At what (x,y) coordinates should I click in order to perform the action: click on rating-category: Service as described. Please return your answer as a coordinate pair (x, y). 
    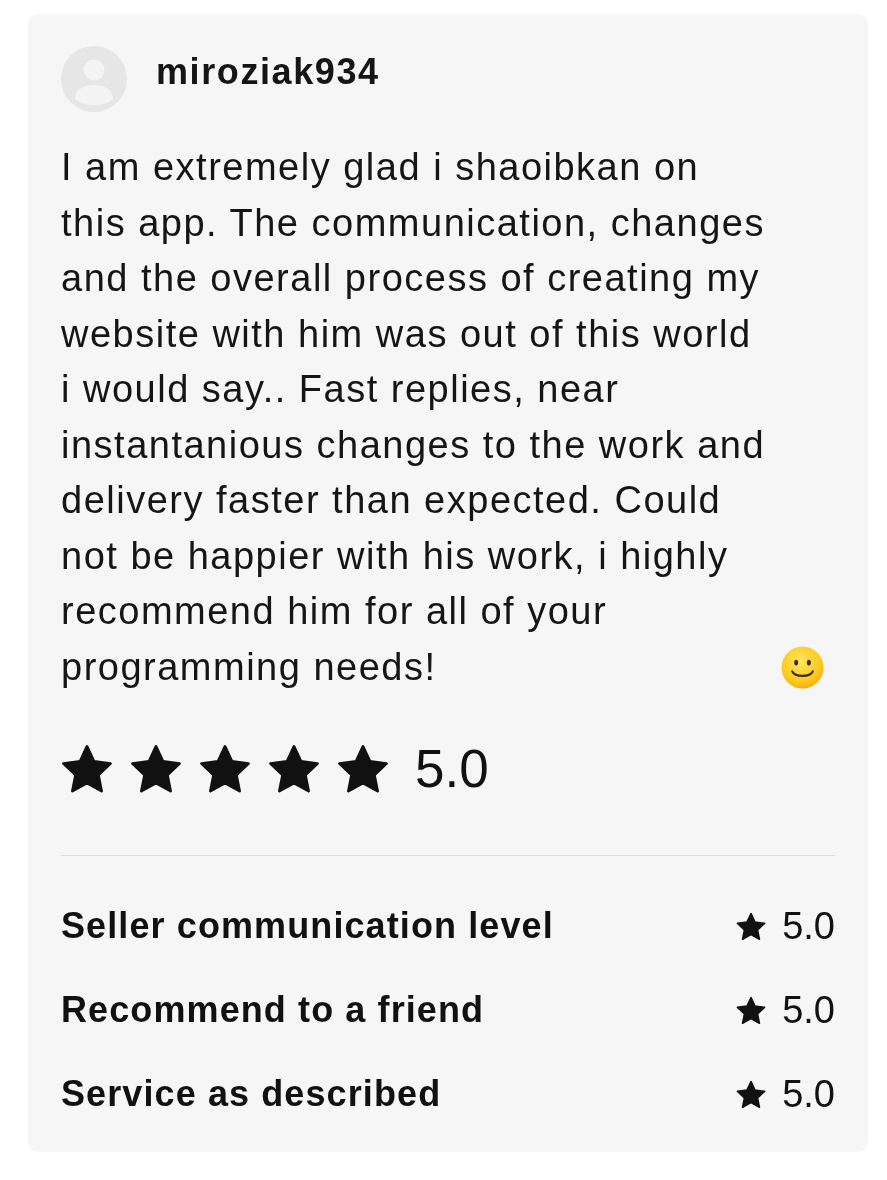
    Looking at the image, I should click on (251, 1094).